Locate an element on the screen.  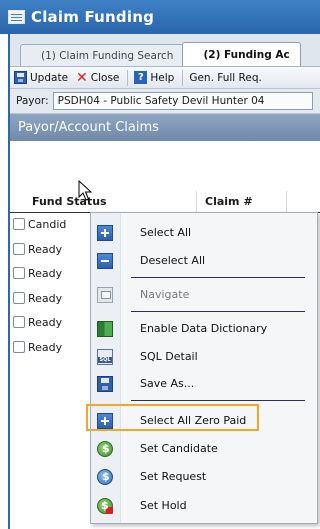
highlight-box is located at coordinates (172, 417).